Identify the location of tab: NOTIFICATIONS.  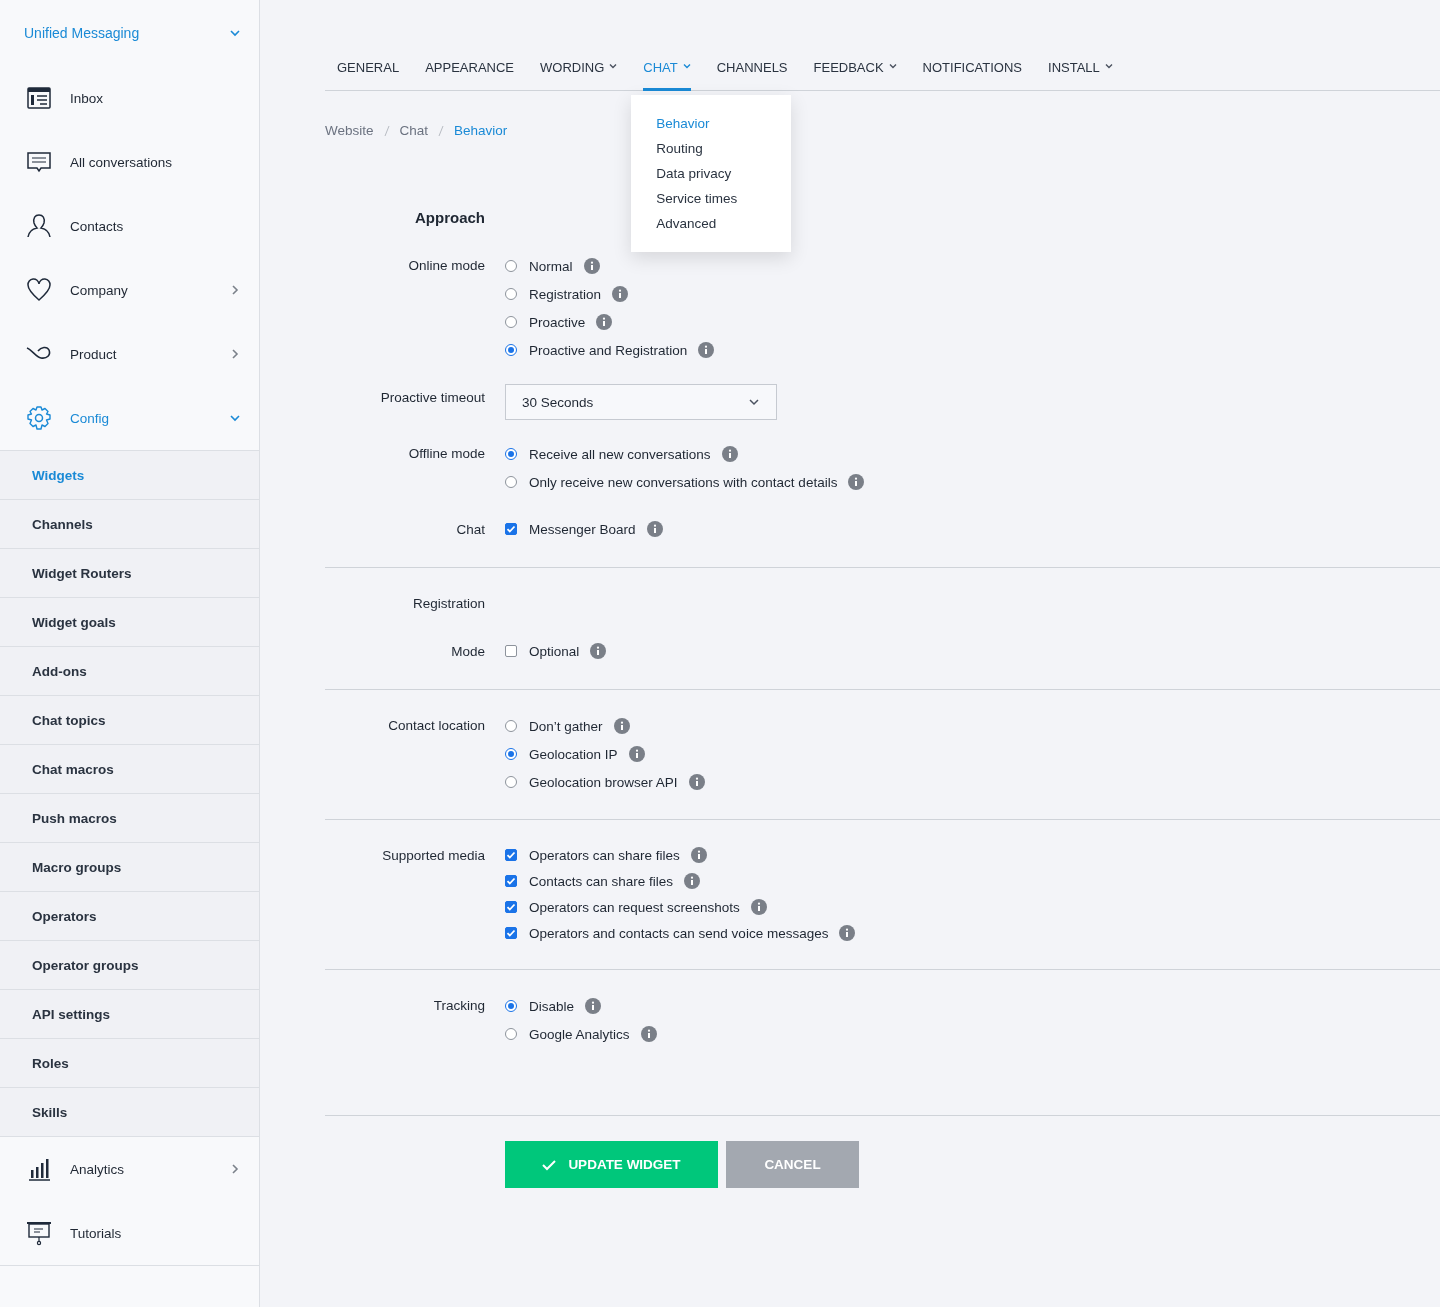
(972, 74).